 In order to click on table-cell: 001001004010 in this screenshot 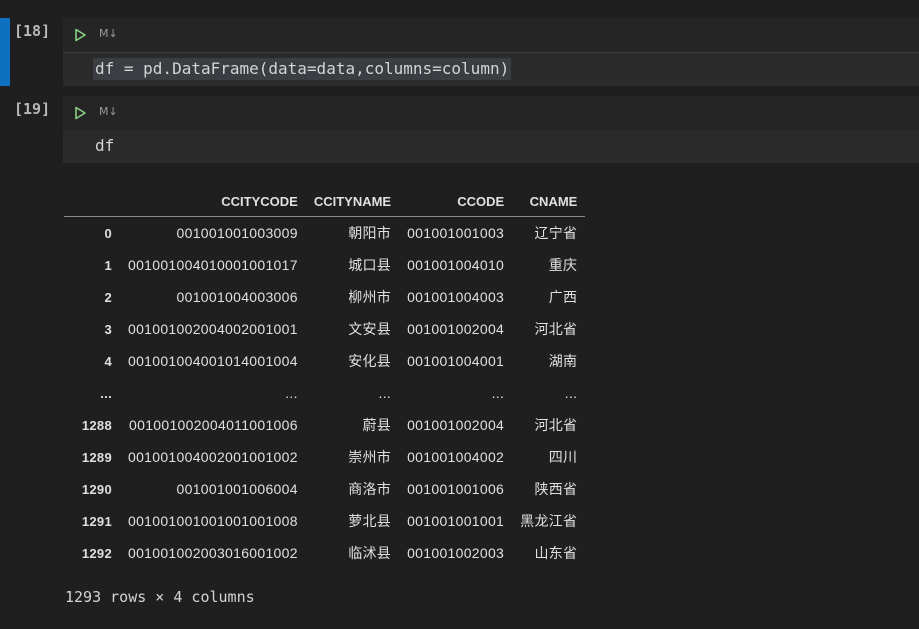, I will do `click(456, 265)`.